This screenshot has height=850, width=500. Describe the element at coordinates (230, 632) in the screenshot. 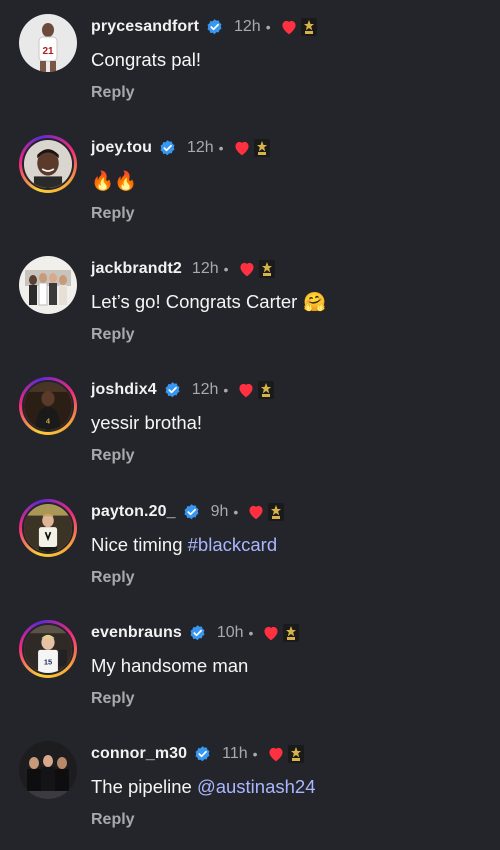

I see `timestamp: 10h` at that location.